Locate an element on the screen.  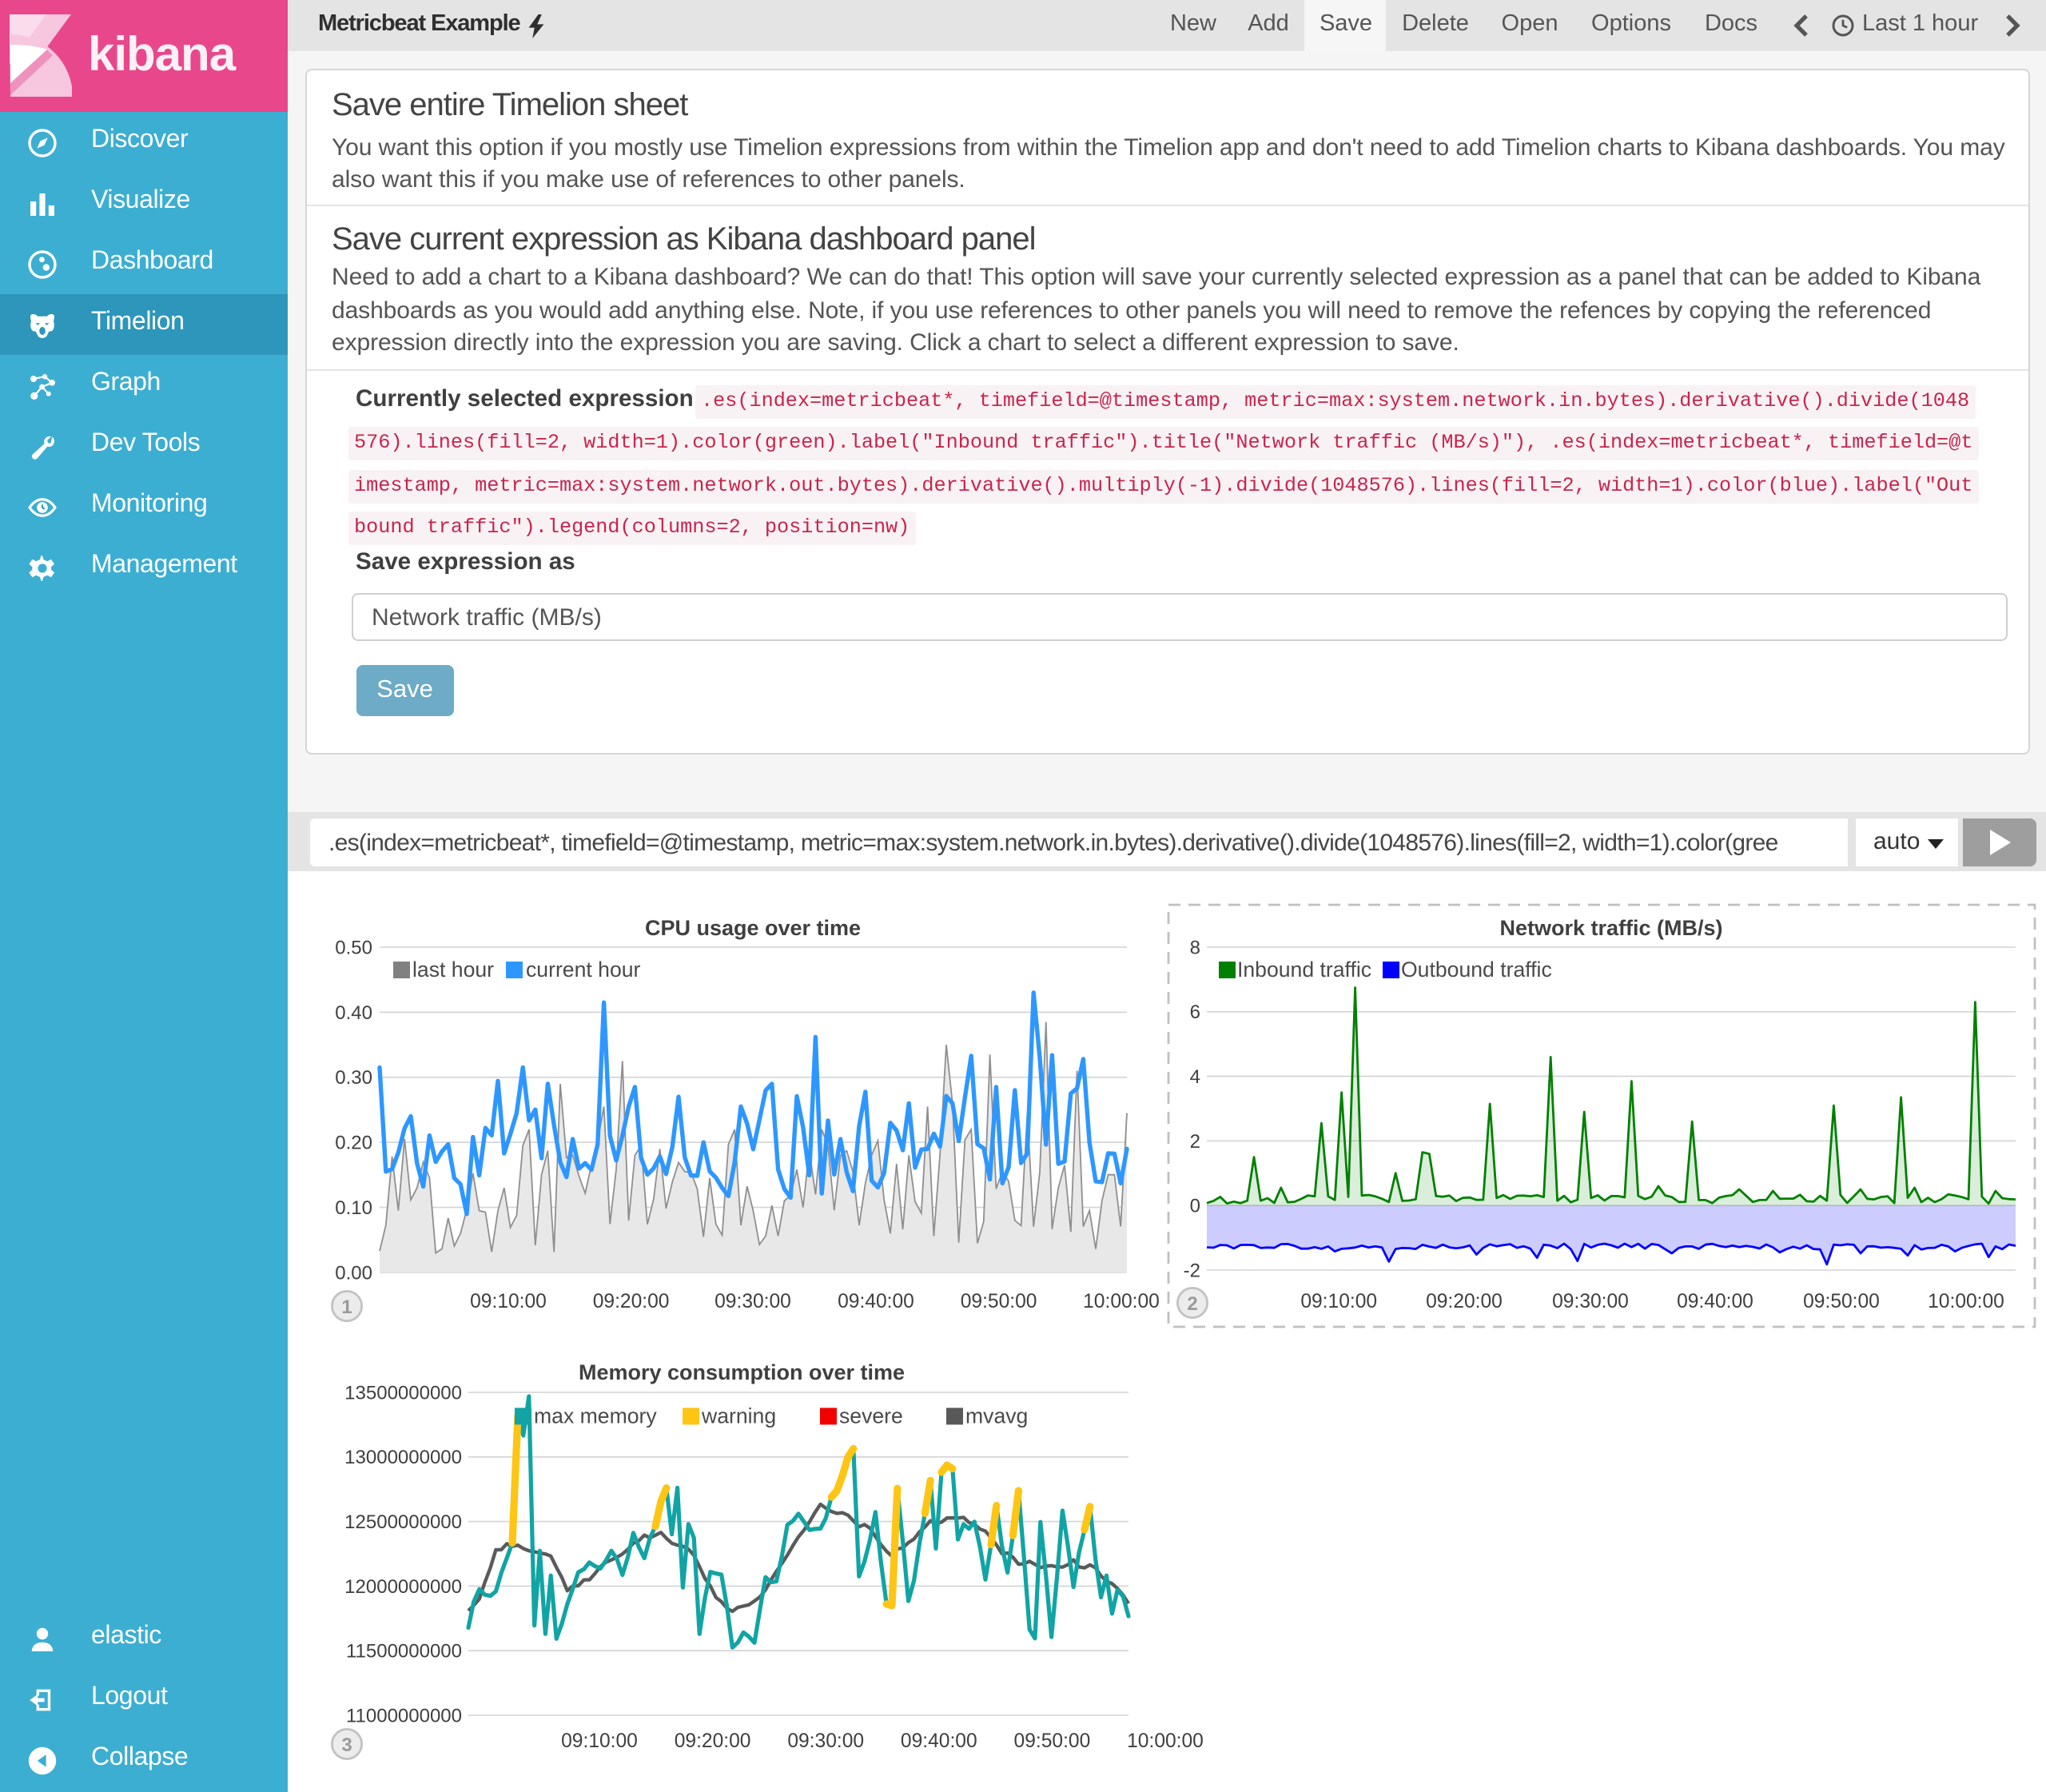
svg-text: 0.20 is located at coordinates (353, 1143).